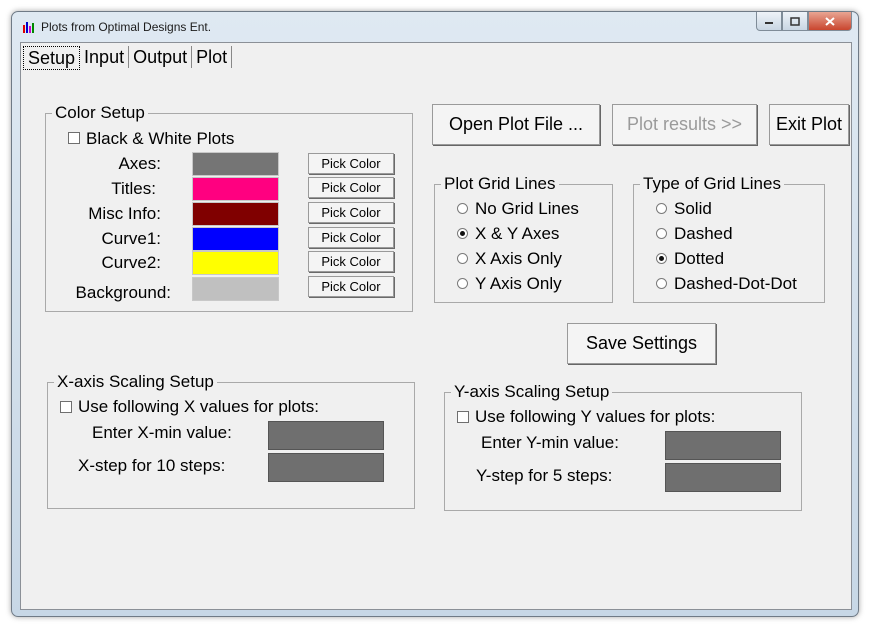 The image size is (878, 634). I want to click on axes-color-label: Axes:, so click(139, 163).